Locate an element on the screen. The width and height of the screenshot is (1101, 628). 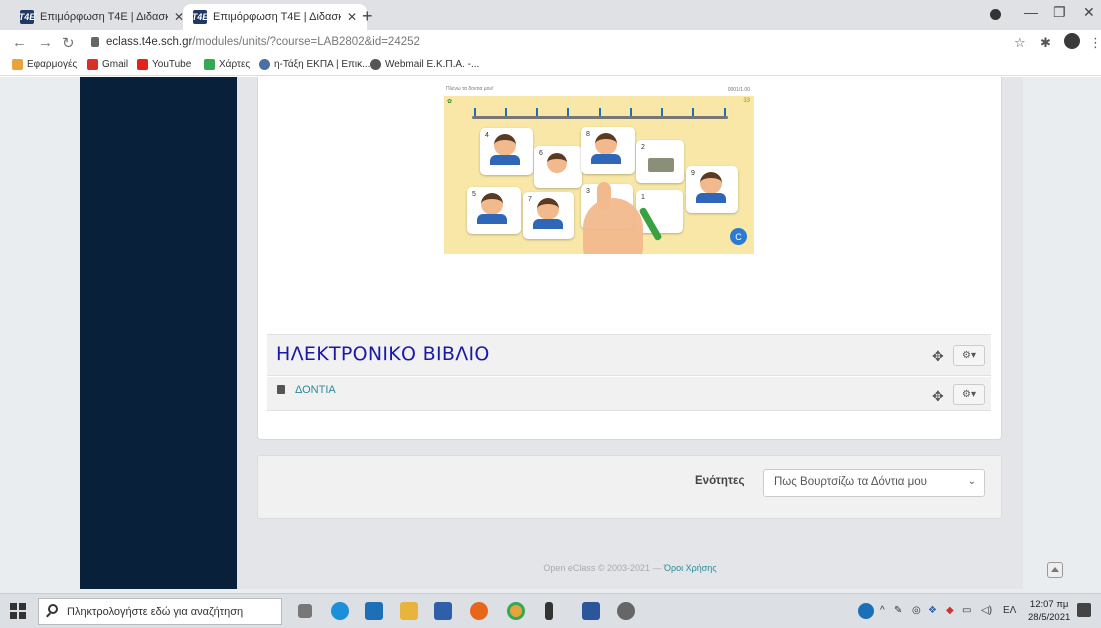
bookmark-label: Εφαρμογές is located at coordinates (52, 64).